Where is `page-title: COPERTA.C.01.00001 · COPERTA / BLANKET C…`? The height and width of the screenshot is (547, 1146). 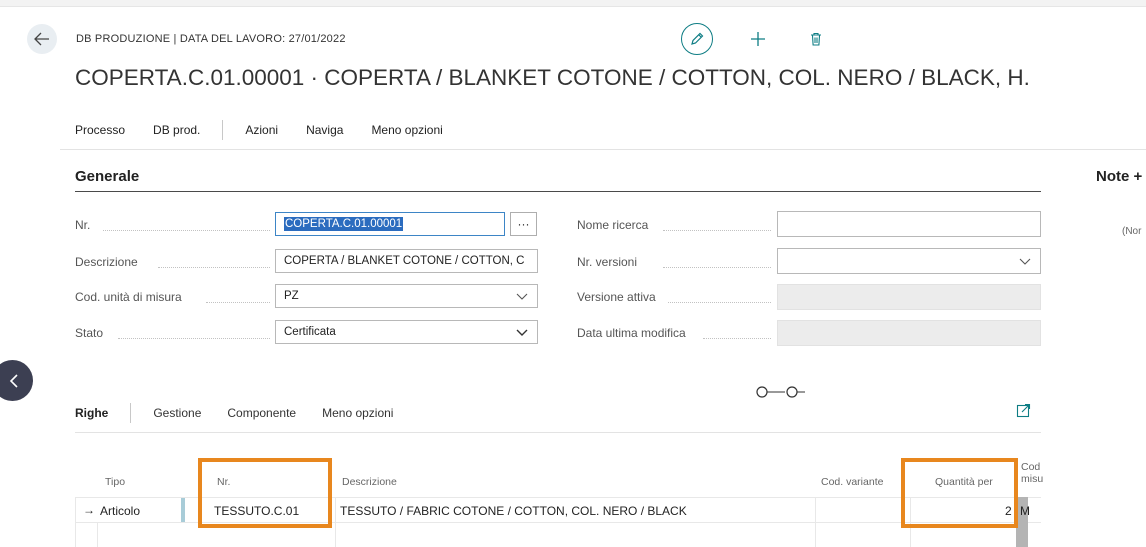 page-title: COPERTA.C.01.00001 · COPERTA / BLANKET C… is located at coordinates (552, 77).